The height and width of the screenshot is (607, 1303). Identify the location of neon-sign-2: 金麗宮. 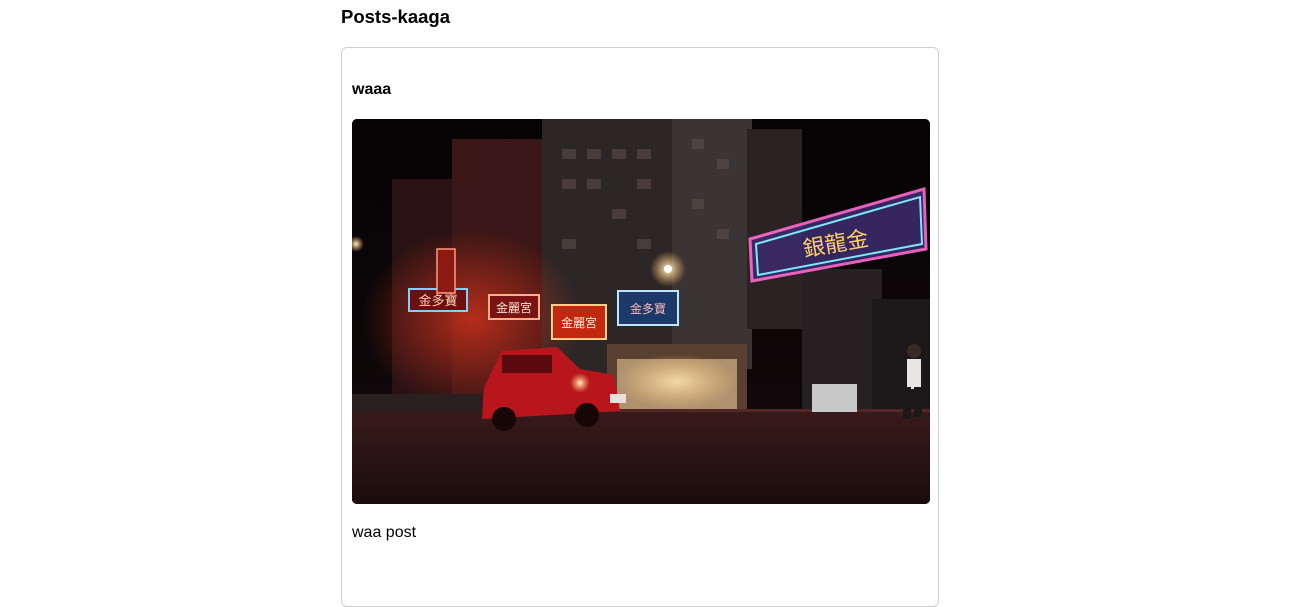
(514, 307).